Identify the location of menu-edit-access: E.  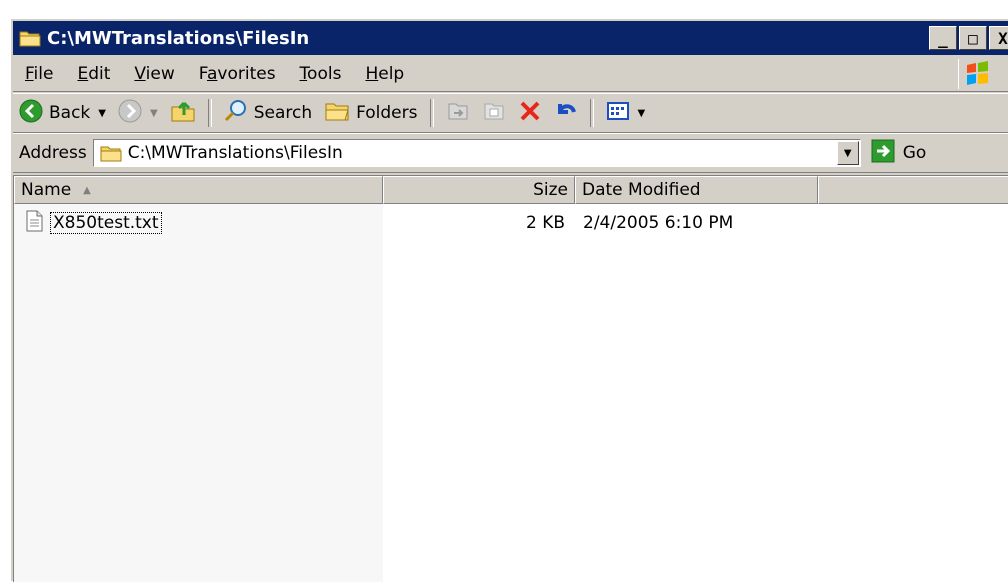
(83, 74).